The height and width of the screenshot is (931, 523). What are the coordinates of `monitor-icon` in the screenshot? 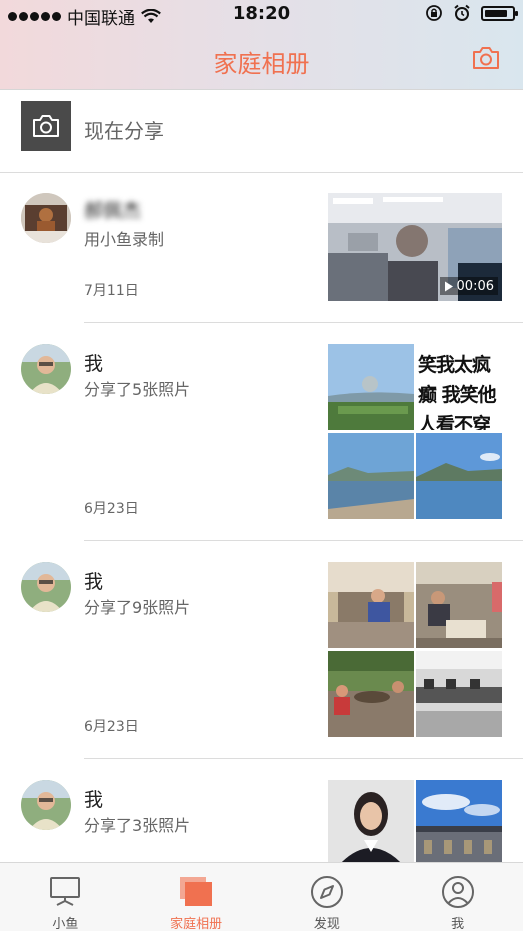 It's located at (65, 891).